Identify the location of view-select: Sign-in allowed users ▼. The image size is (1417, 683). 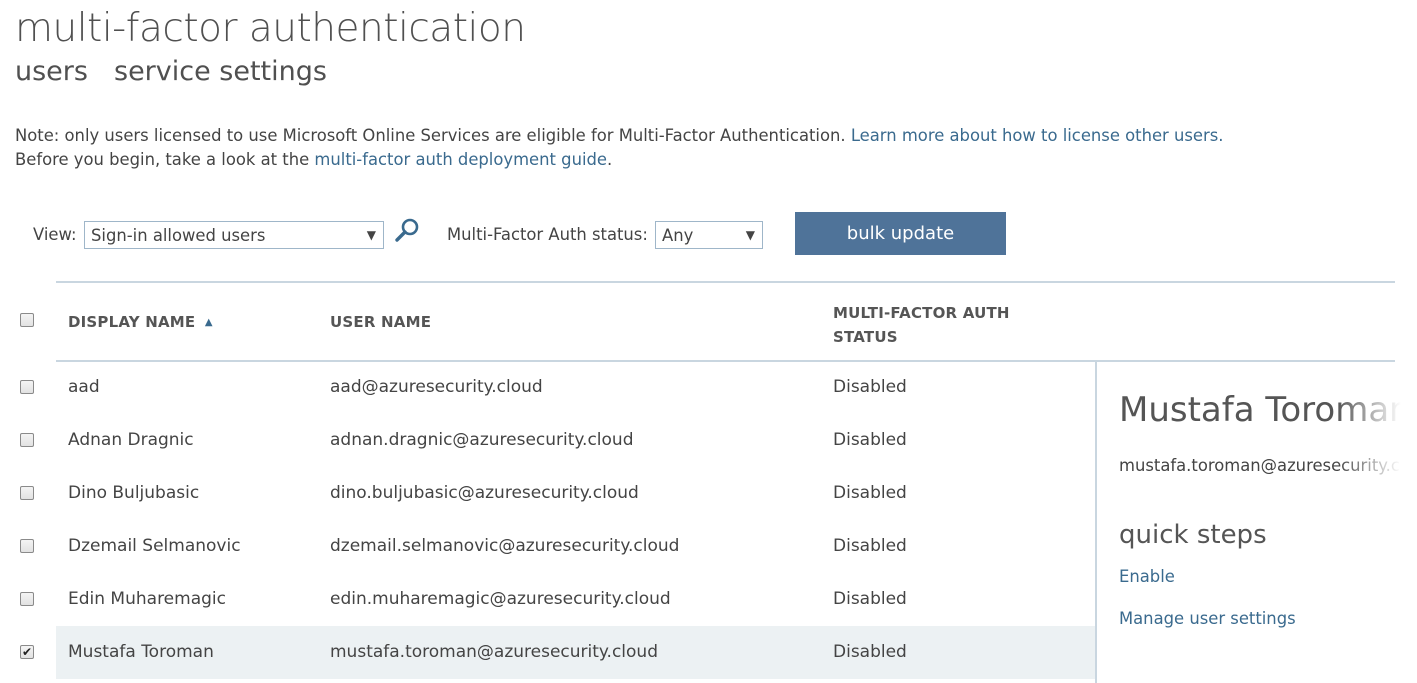
(234, 235).